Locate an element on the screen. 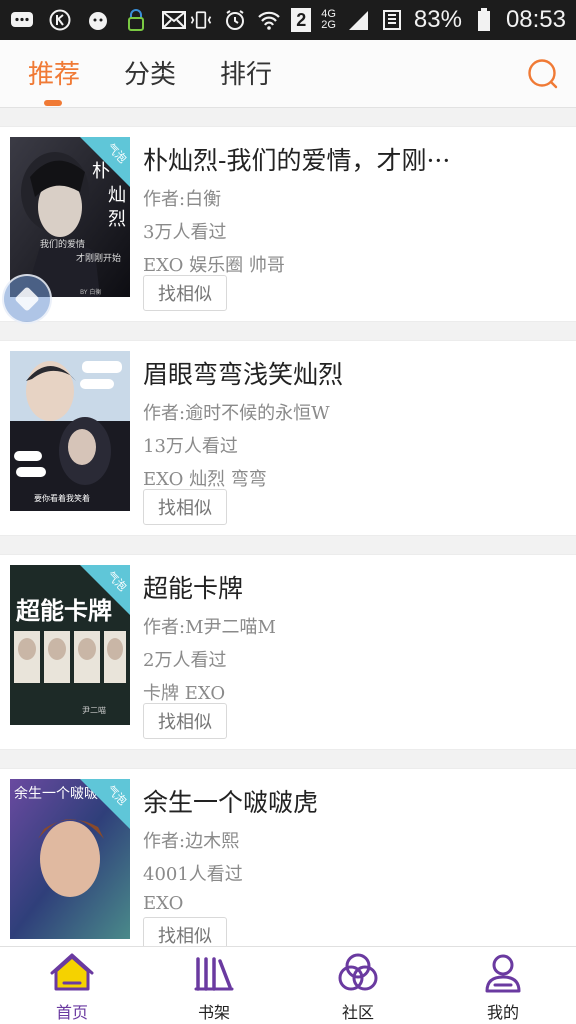 This screenshot has height=1024, width=576. book-title: 余生一个啵啵虎 is located at coordinates (230, 801).